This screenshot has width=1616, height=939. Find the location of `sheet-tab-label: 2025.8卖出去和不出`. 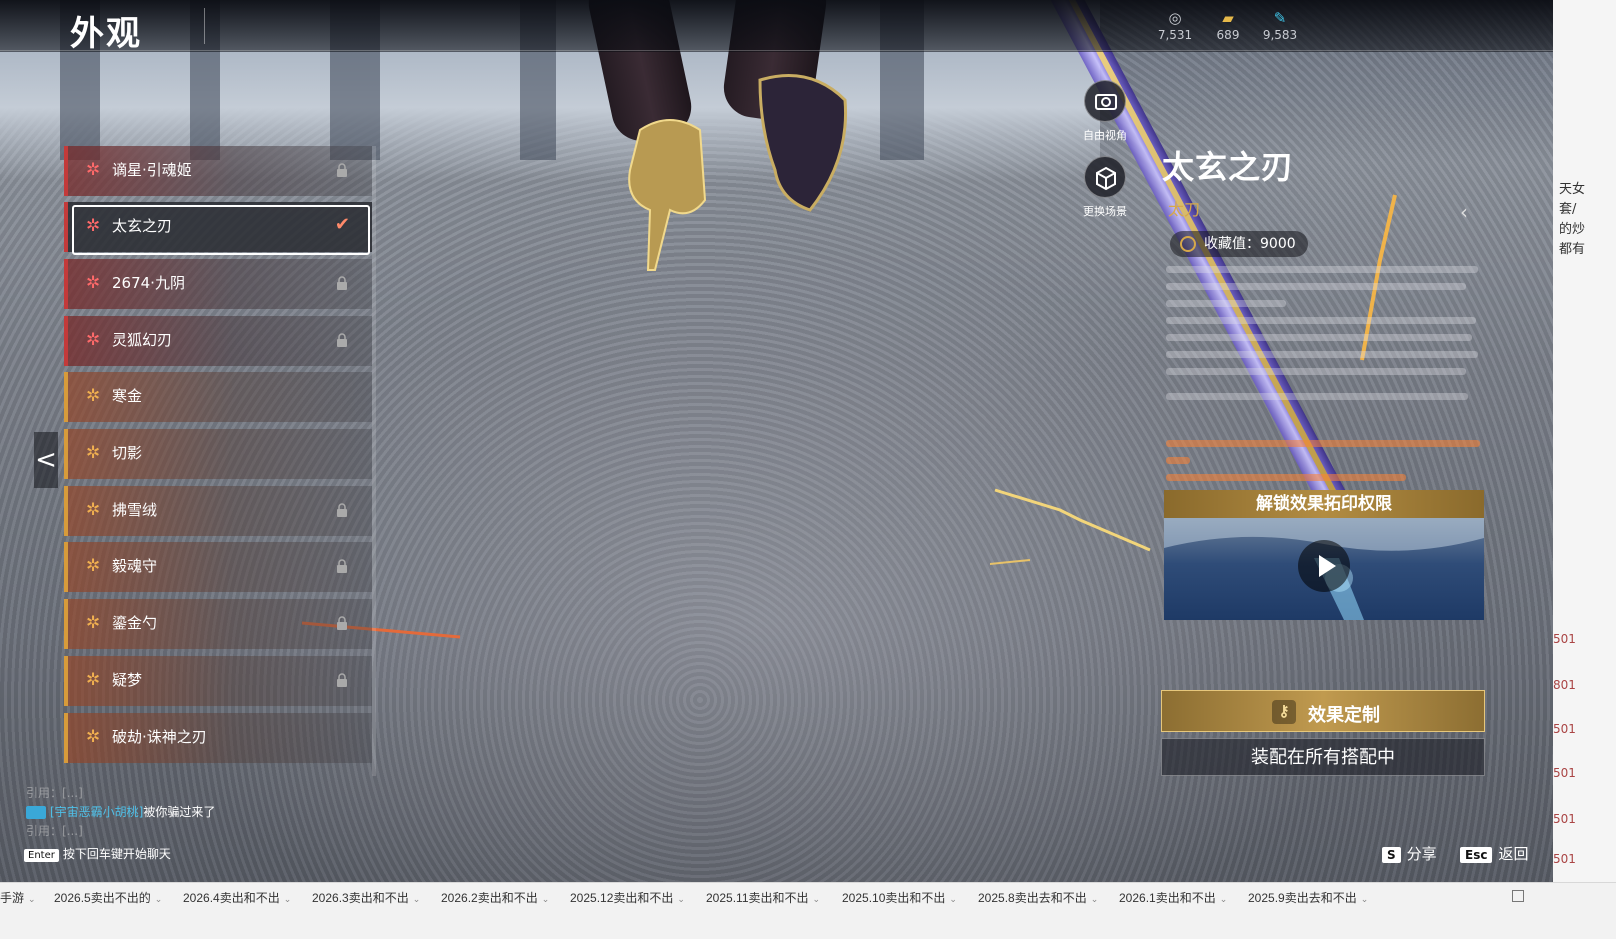

sheet-tab-label: 2025.8卖出去和不出 is located at coordinates (1032, 898).